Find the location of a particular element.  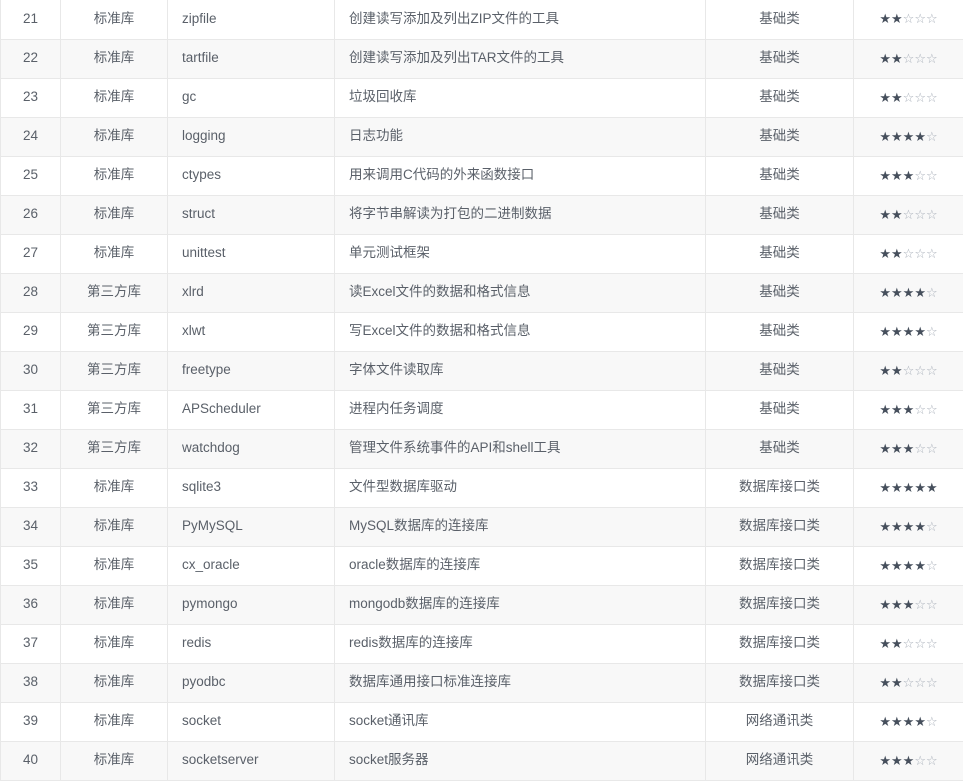

table-row: 23 标准库 gc 垃圾回收库 基础类 ★★☆☆☆ is located at coordinates (481, 98).